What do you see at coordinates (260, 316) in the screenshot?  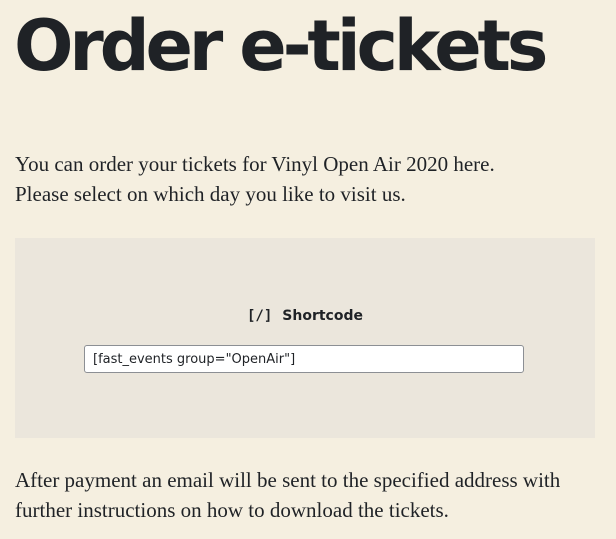 I see `shortcode-icon: [/]` at bounding box center [260, 316].